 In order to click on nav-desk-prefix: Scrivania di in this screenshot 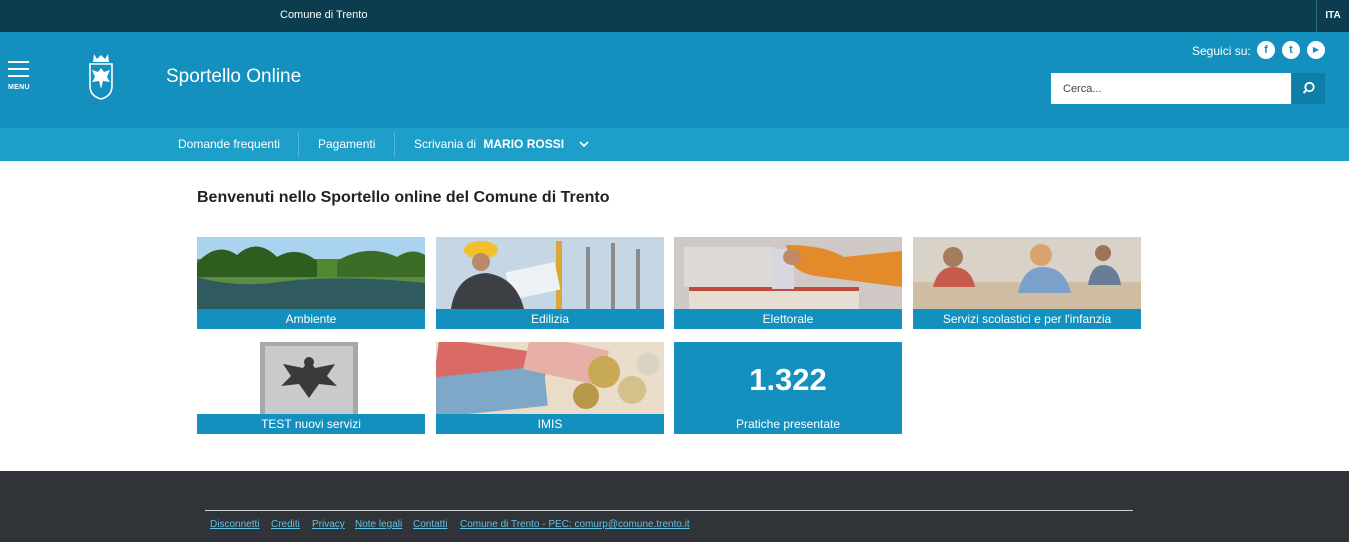, I will do `click(445, 144)`.